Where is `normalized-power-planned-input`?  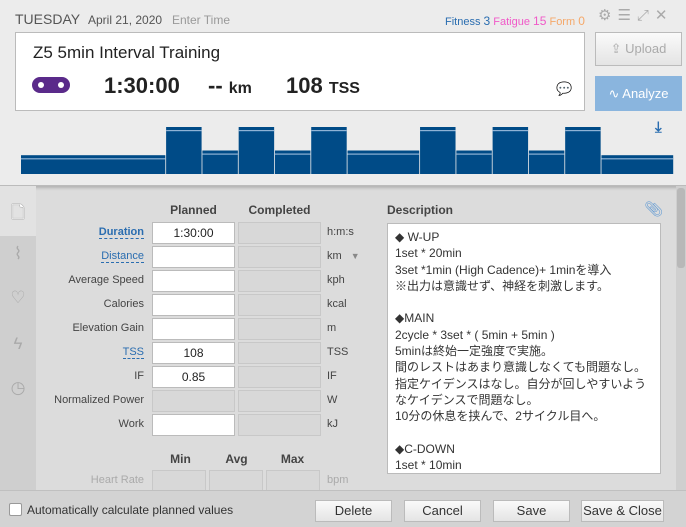
normalized-power-planned-input is located at coordinates (193, 401).